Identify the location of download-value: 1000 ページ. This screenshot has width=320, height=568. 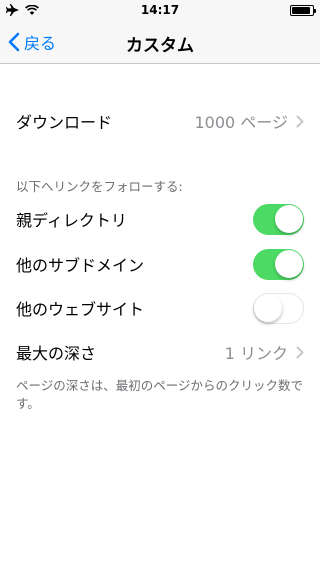
(241, 122).